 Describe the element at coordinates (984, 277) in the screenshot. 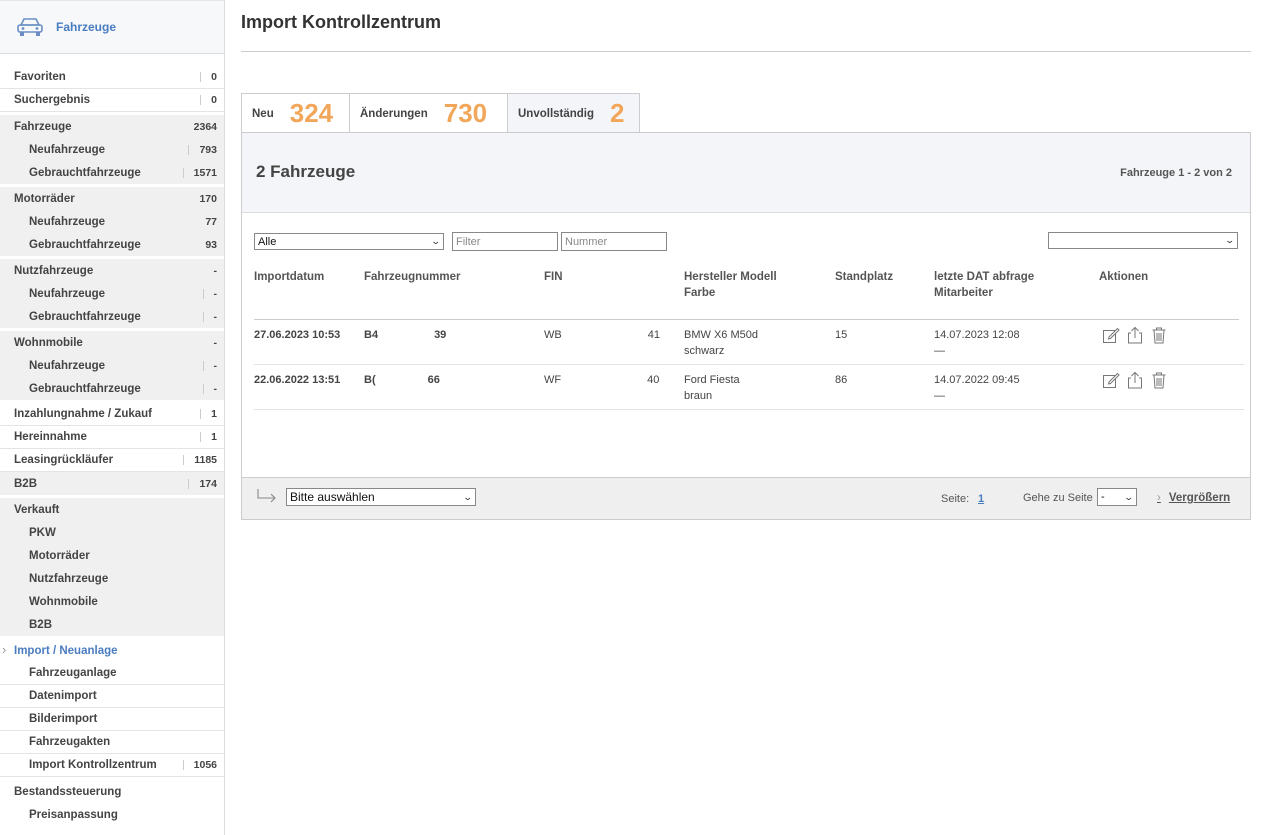

I see `col-dat-query: letzte DAT abfrage` at that location.